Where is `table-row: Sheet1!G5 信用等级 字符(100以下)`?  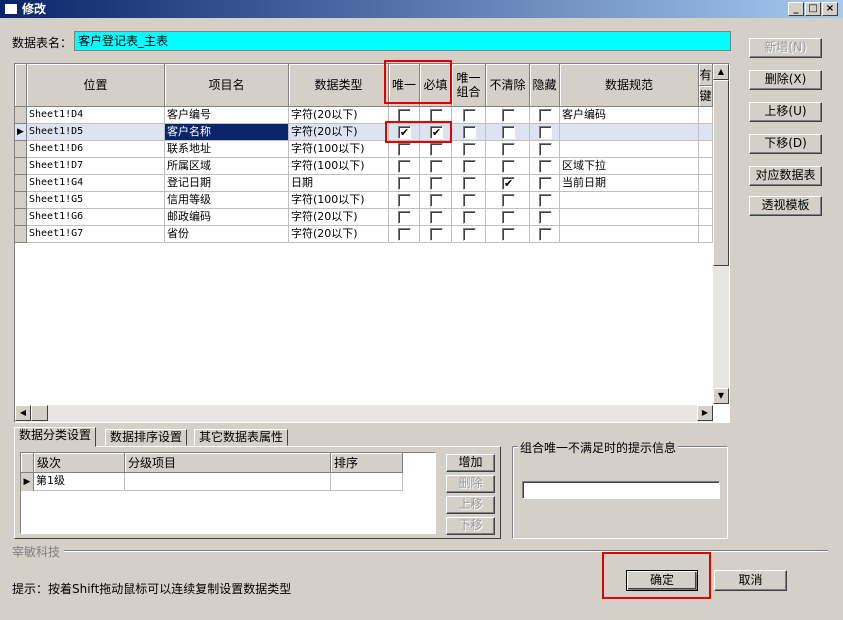 table-row: Sheet1!G5 信用等级 字符(100以下) is located at coordinates (365, 200).